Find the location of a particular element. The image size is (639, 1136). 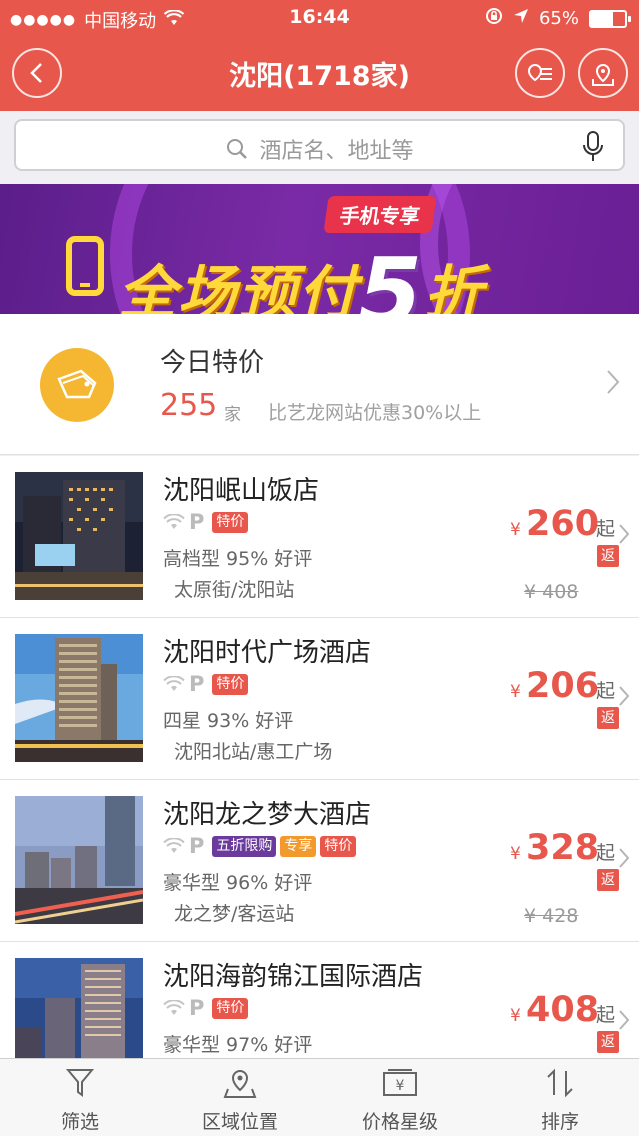

header: ●●●●● 中国移动 16:44 65% 沈阳(1718家) is located at coordinates (319, 55).